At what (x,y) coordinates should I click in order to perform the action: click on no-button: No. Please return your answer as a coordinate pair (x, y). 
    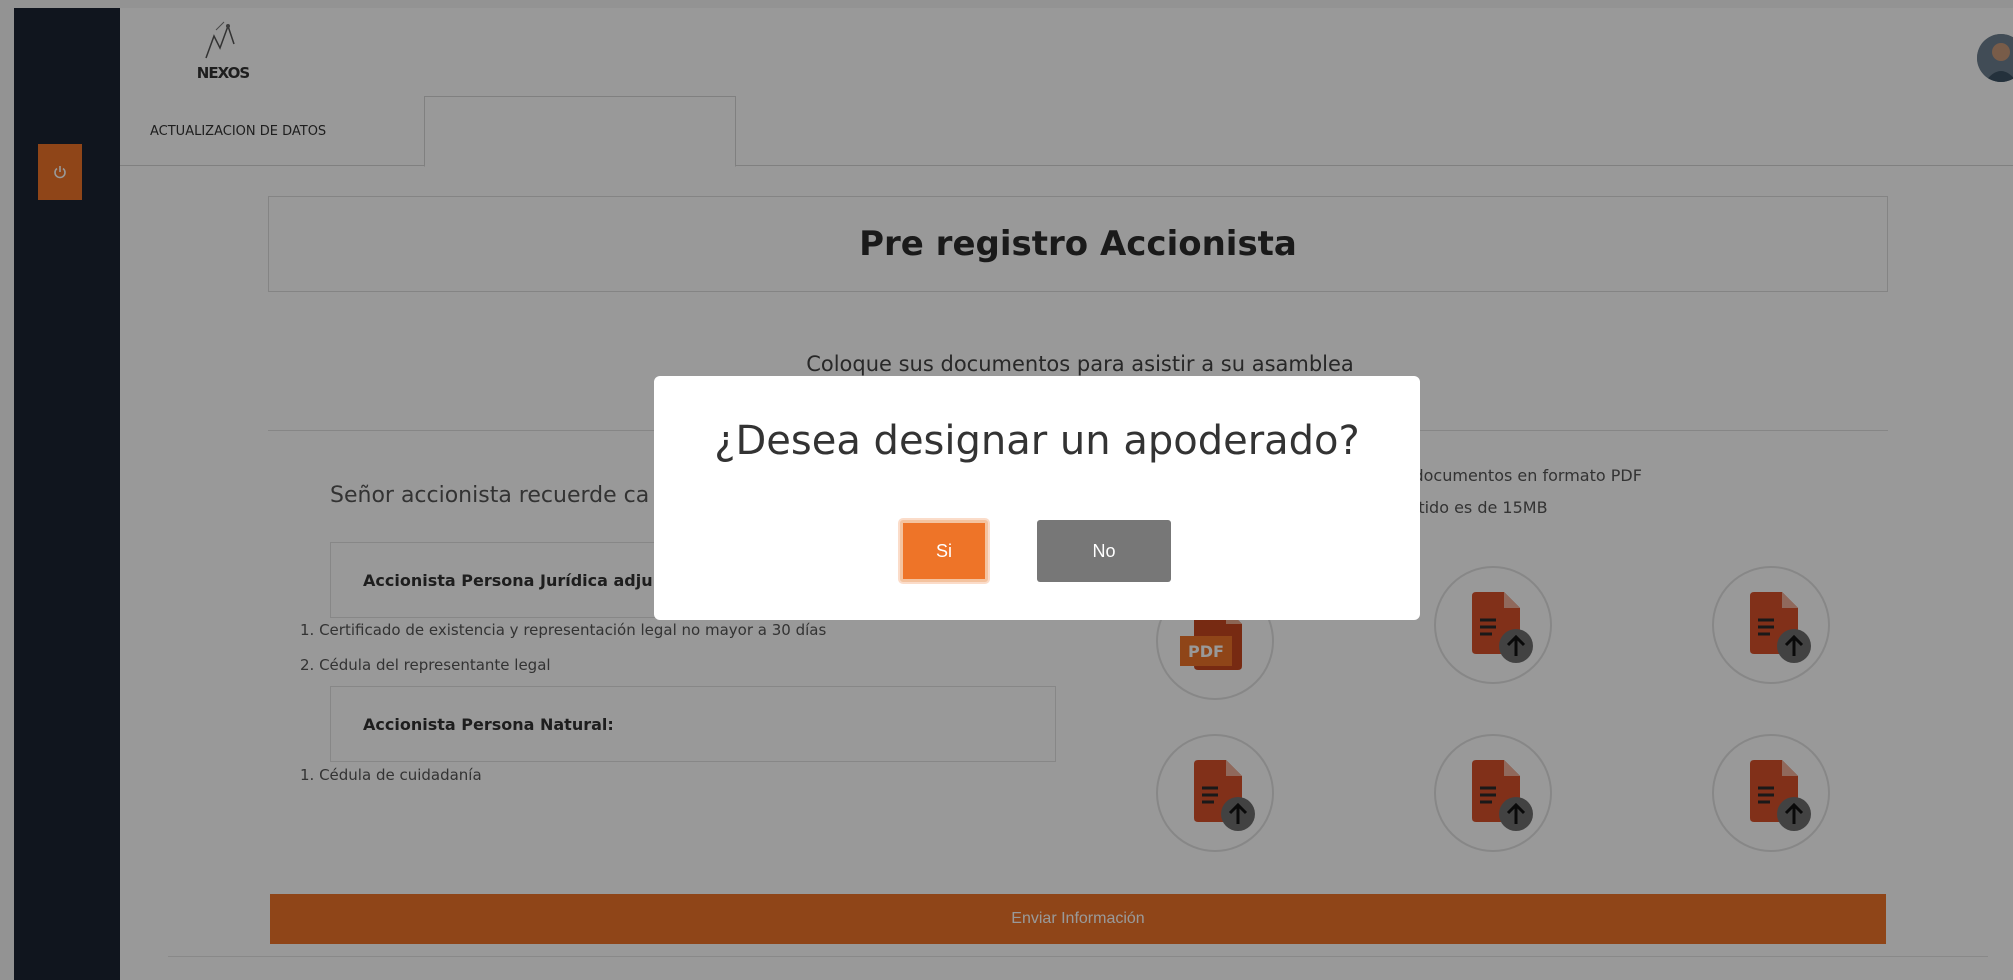
    Looking at the image, I should click on (1104, 551).